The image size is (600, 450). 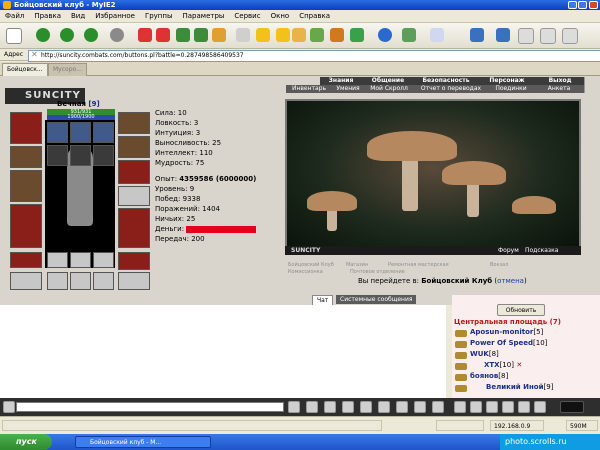 What do you see at coordinates (510, 281) in the screenshot?
I see `cancel-transition-link: отмена` at bounding box center [510, 281].